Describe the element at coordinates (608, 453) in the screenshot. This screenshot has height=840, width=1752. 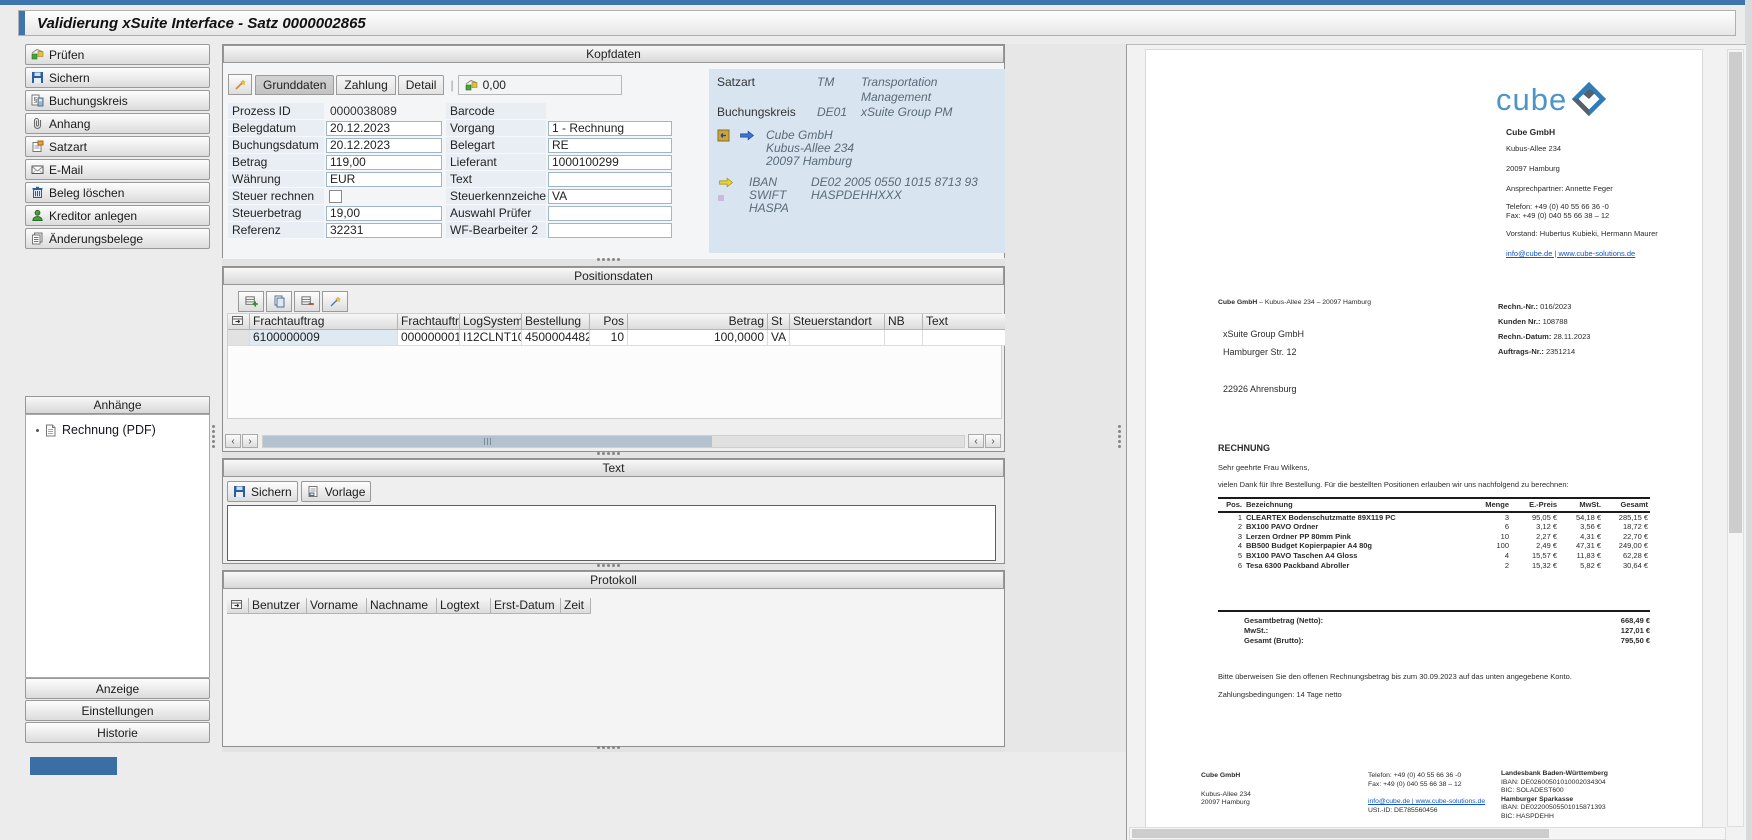
I see `positions-splitter-handle` at that location.